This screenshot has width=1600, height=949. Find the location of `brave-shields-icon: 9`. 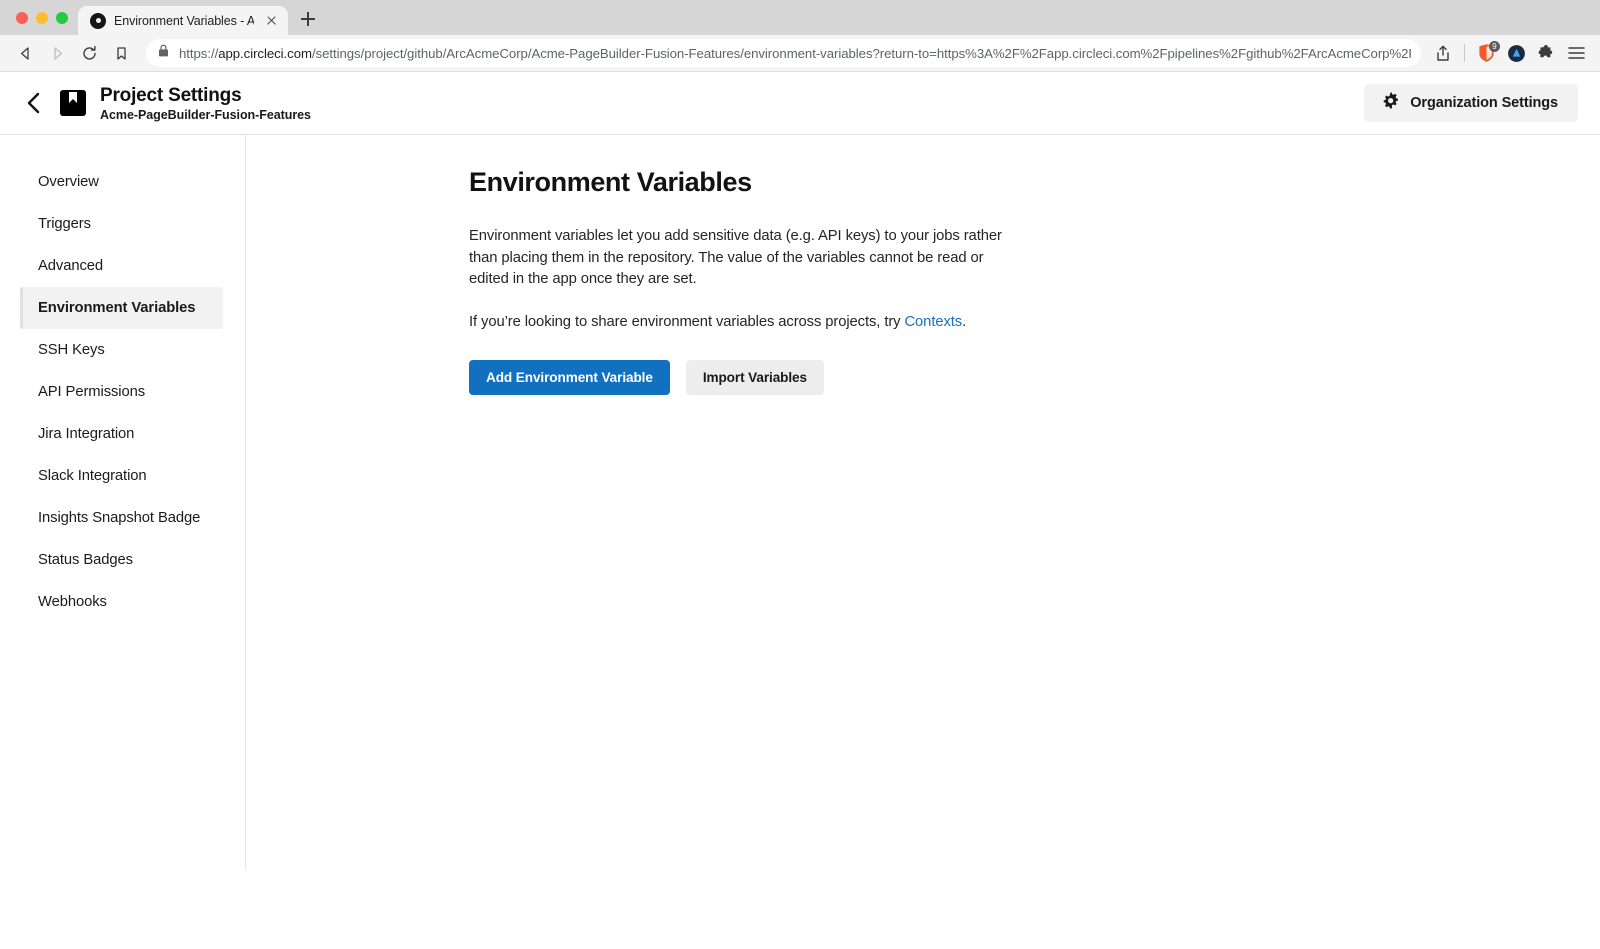

brave-shields-icon: 9 is located at coordinates (1486, 53).